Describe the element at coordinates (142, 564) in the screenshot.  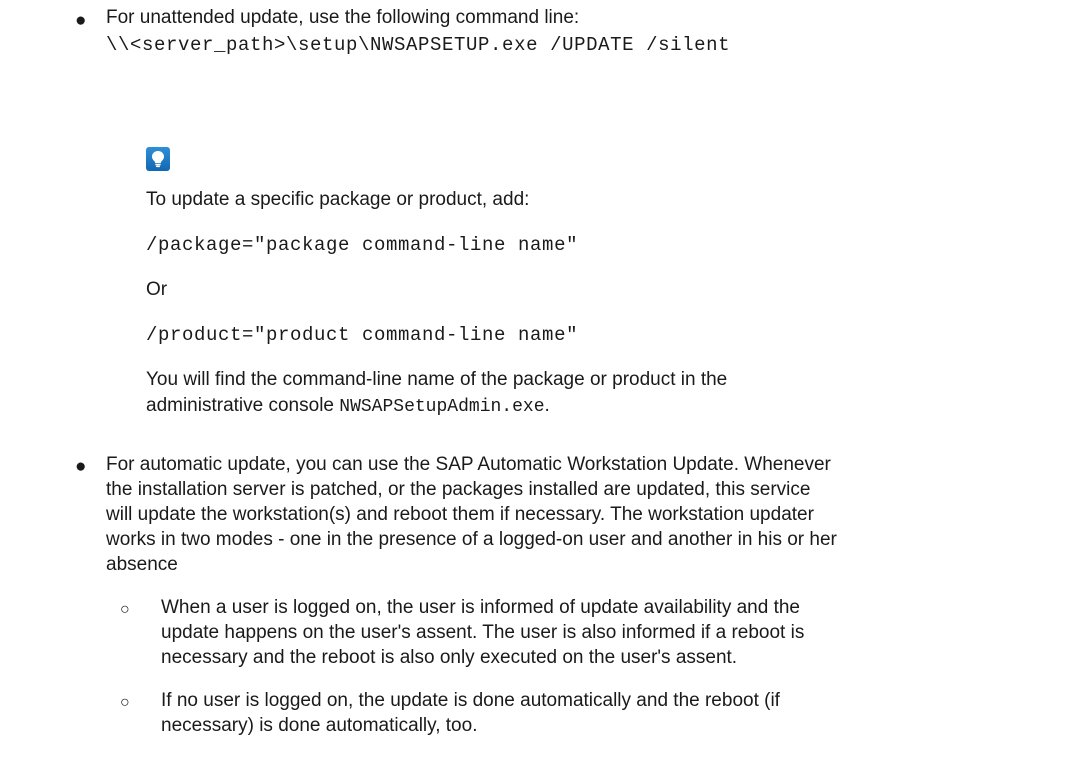
I see `automatic-update-line-5: absence` at that location.